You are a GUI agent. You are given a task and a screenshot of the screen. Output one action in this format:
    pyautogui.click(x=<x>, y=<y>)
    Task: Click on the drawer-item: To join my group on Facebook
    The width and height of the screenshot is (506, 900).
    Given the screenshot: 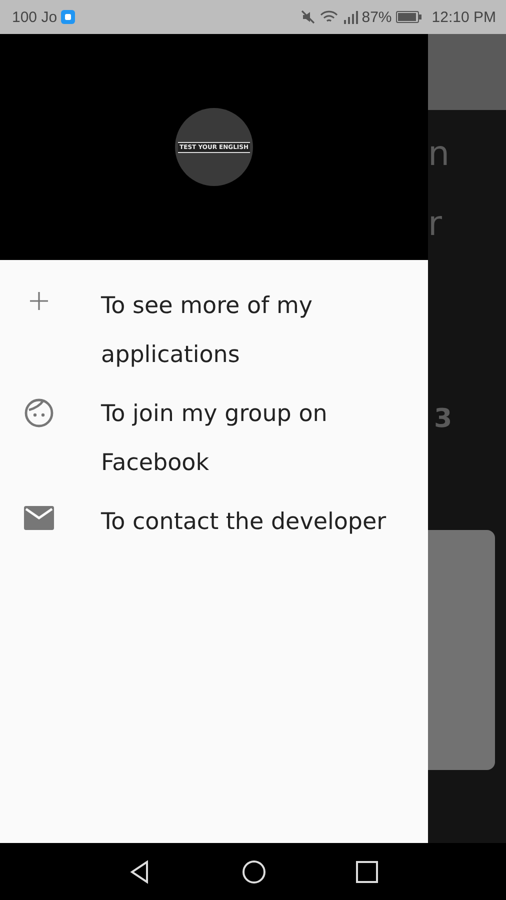 What is the action you would take?
    pyautogui.click(x=214, y=439)
    